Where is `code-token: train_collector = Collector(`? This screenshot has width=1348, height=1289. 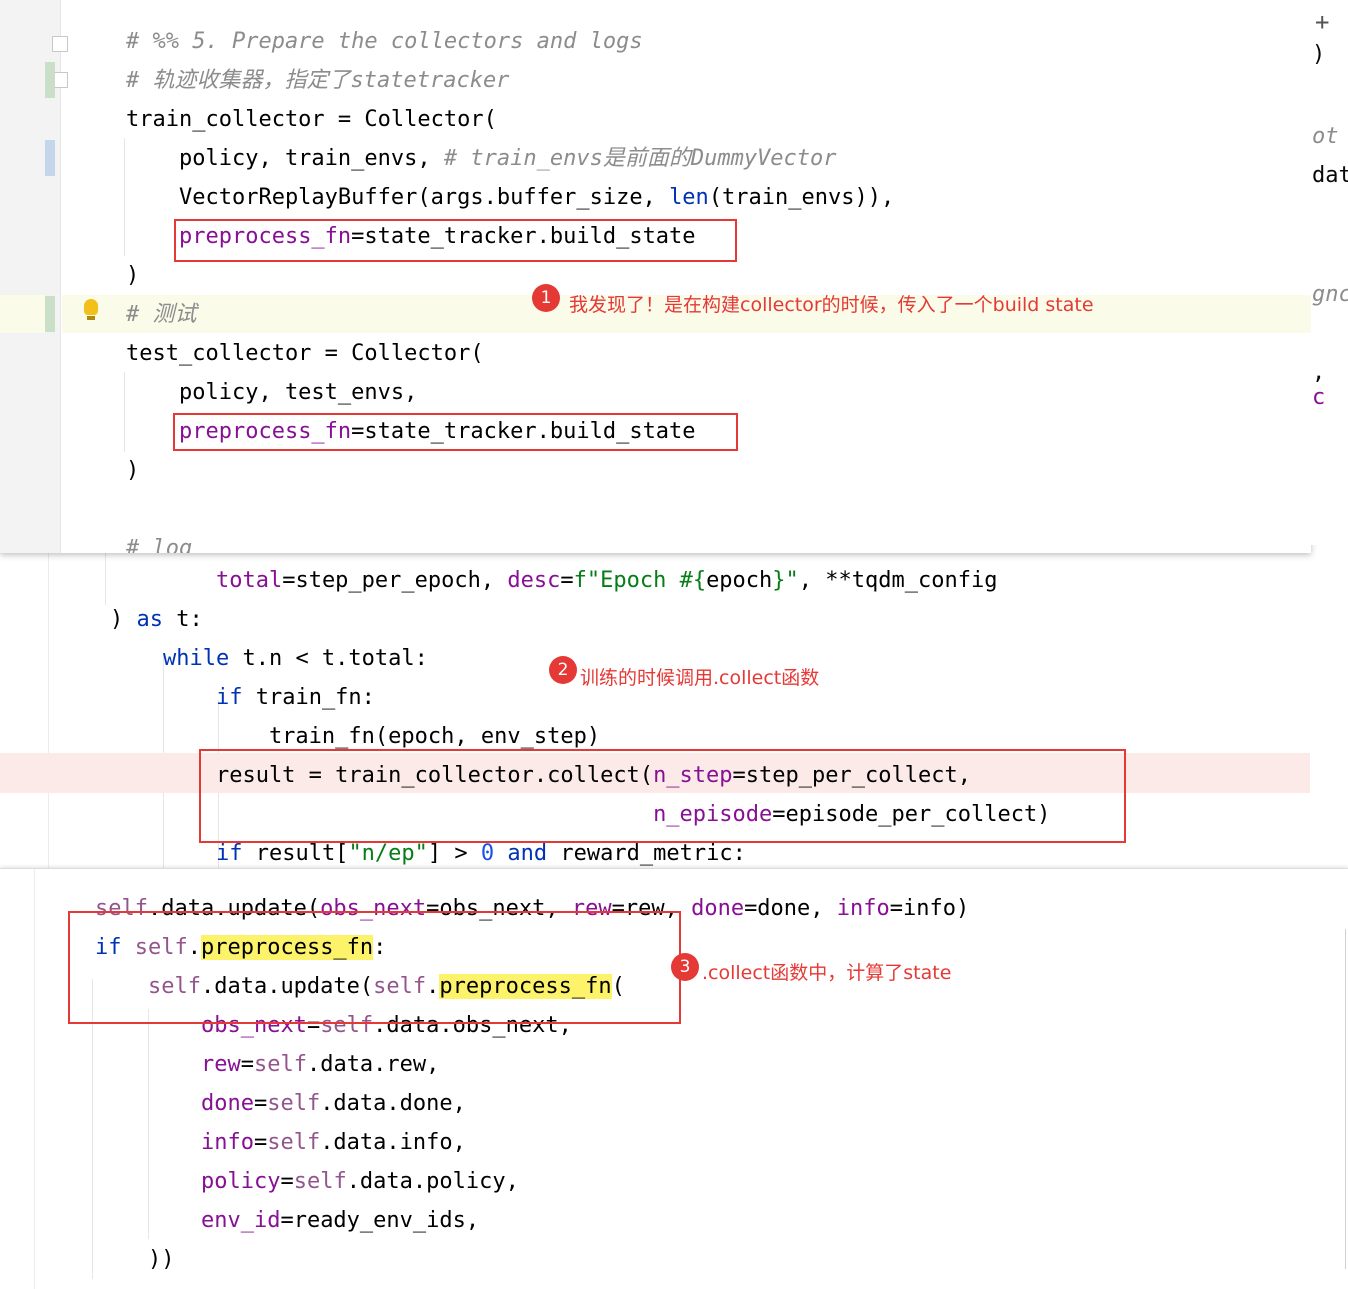 code-token: train_collector = Collector( is located at coordinates (311, 119).